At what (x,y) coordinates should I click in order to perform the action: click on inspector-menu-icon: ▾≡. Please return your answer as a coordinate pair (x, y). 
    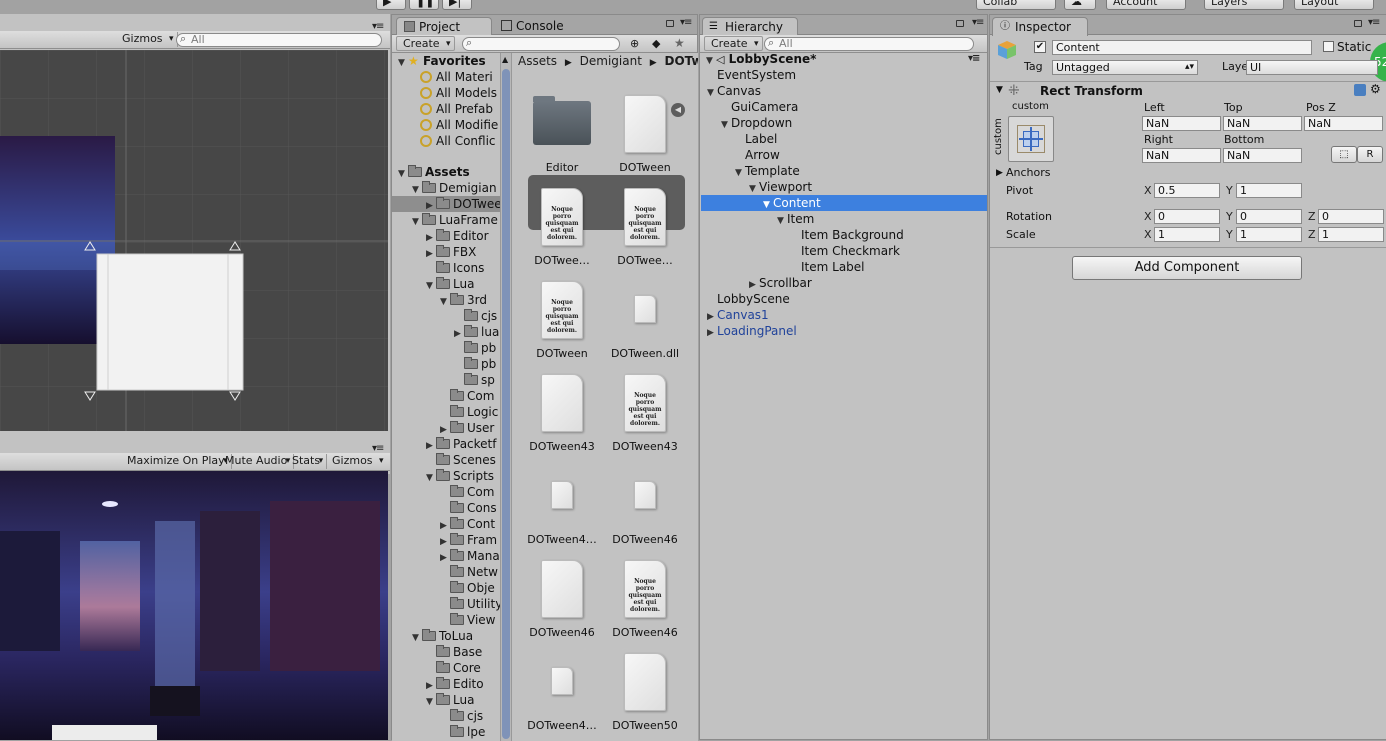
    Looking at the image, I should click on (1374, 23).